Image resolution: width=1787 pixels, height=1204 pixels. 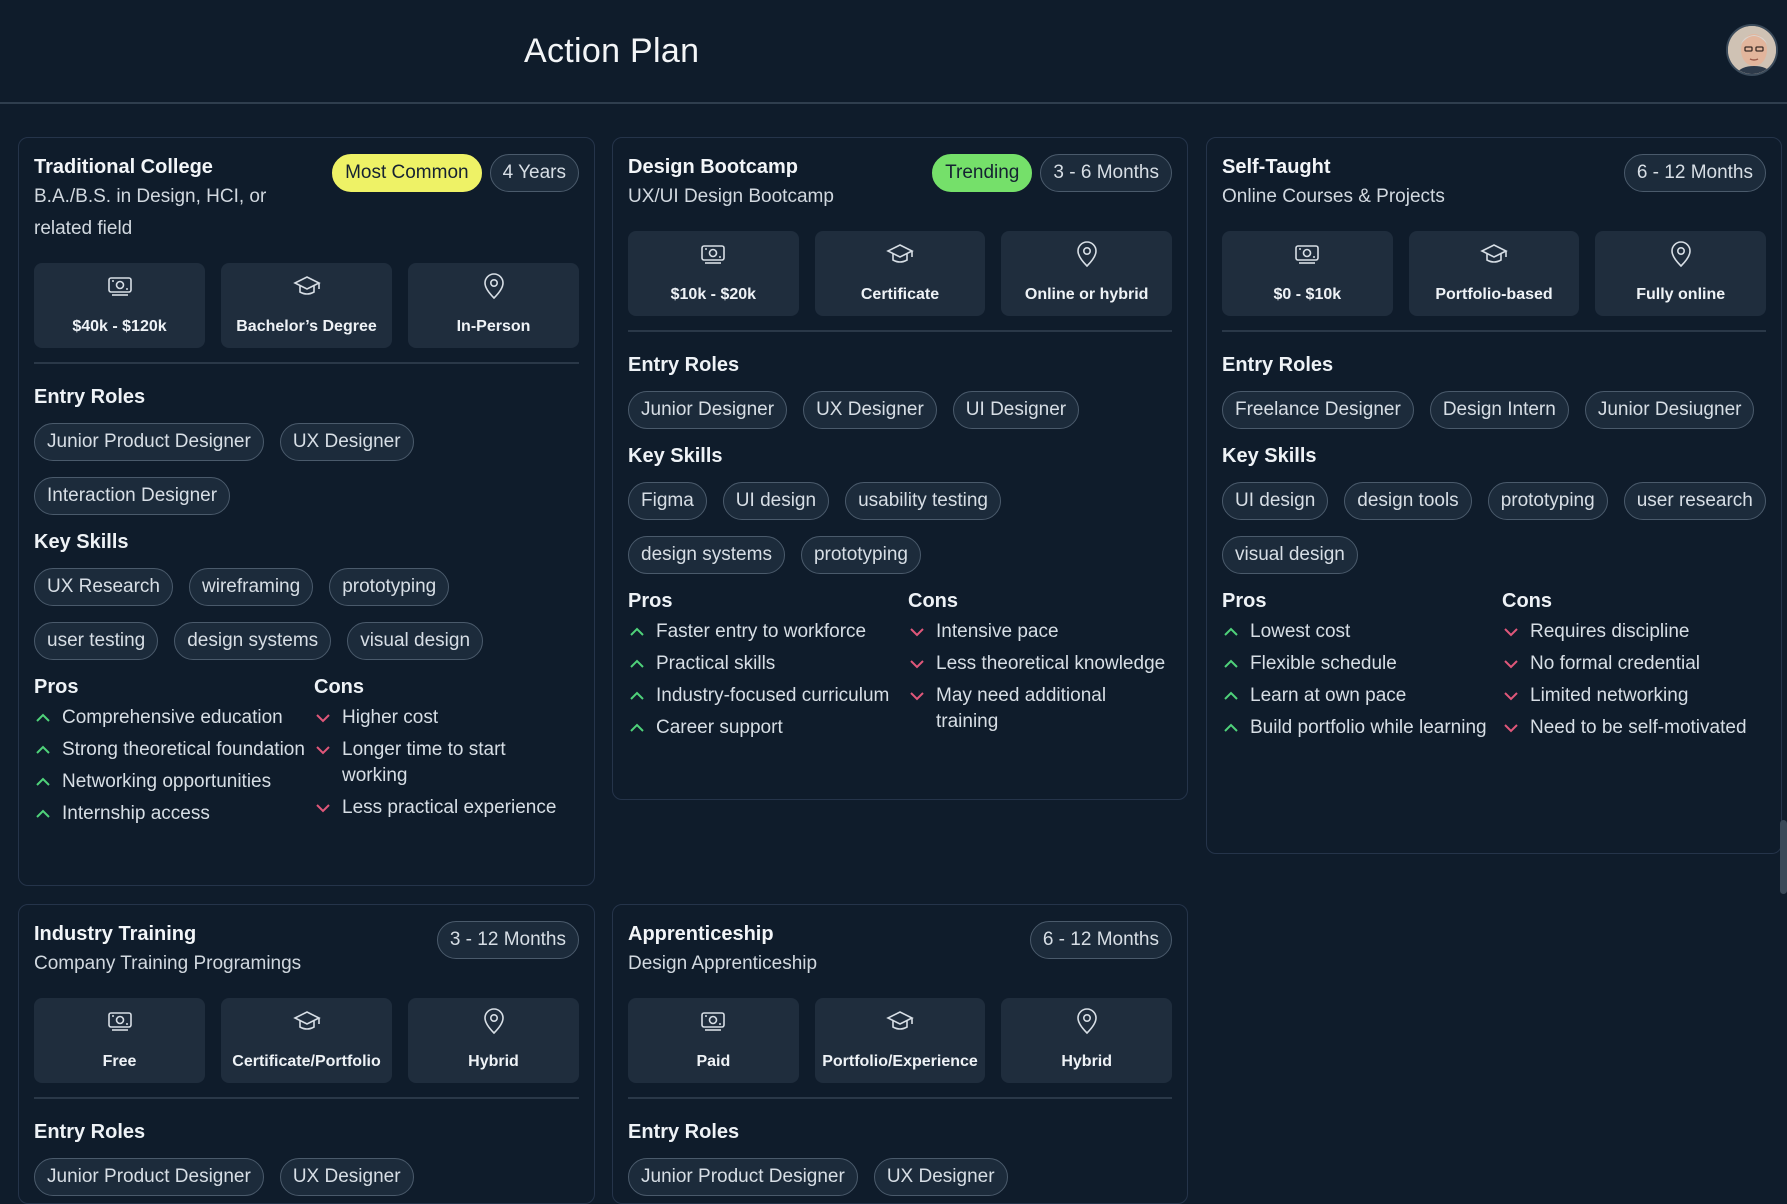 I want to click on entry-roles-list: Junior Designer UX Designer UI Designer, so click(x=900, y=409).